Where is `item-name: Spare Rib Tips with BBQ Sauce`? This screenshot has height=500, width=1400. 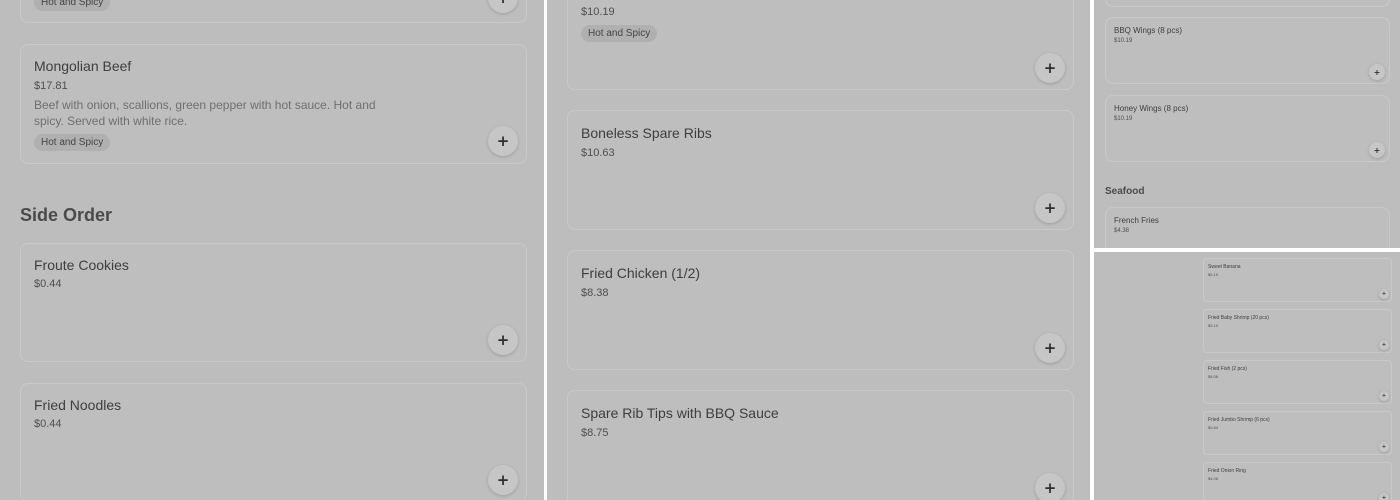 item-name: Spare Rib Tips with BBQ Sauce is located at coordinates (680, 413).